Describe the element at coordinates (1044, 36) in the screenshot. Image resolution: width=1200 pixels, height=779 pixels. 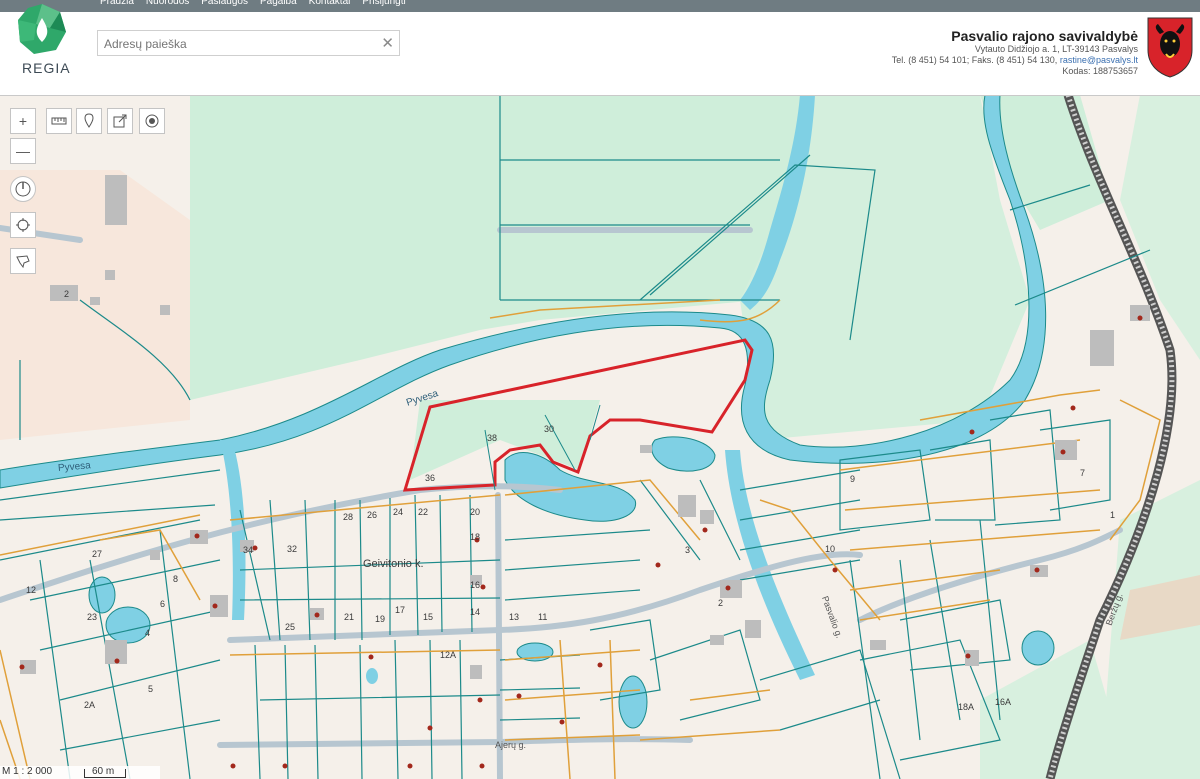
I see `municipality-name: Pasvalio rajono savivaldybė` at that location.